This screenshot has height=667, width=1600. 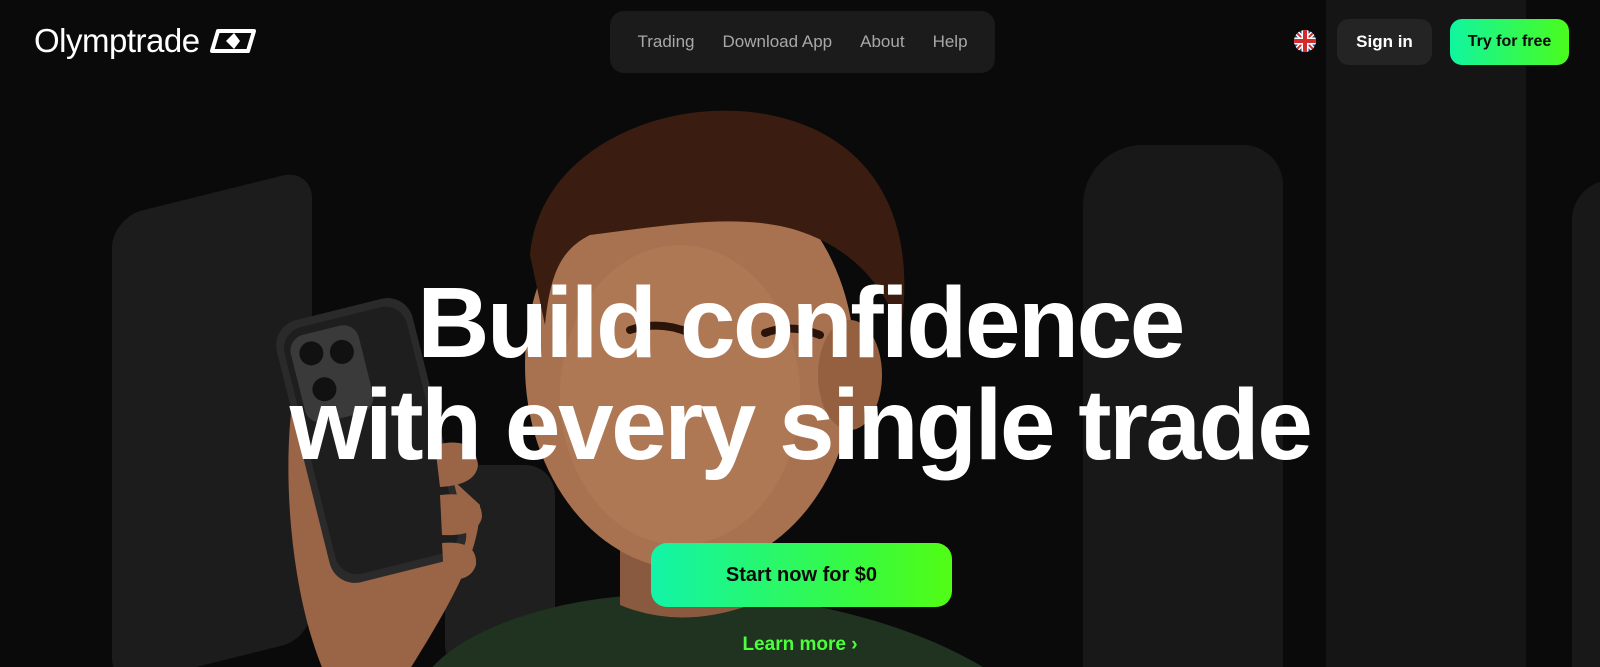 I want to click on language-selector, so click(x=1305, y=41).